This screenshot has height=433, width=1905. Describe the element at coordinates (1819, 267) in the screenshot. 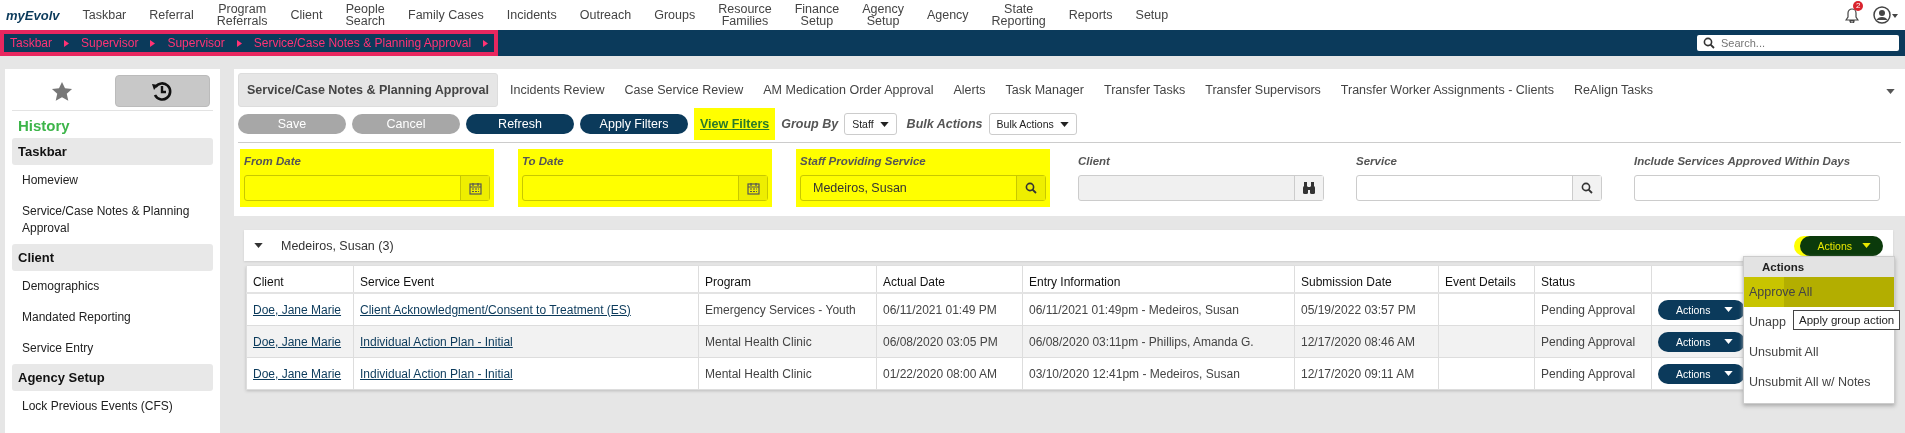

I see `menu-heading: Actions` at that location.